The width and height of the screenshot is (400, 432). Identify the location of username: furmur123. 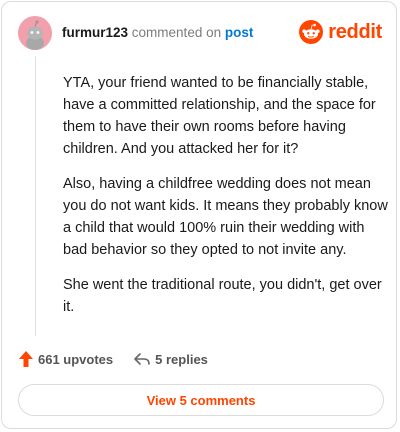
(95, 32).